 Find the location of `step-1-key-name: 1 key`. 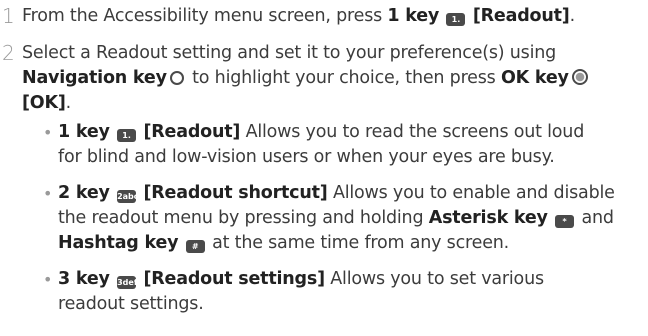

step-1-key-name: 1 key is located at coordinates (413, 16).